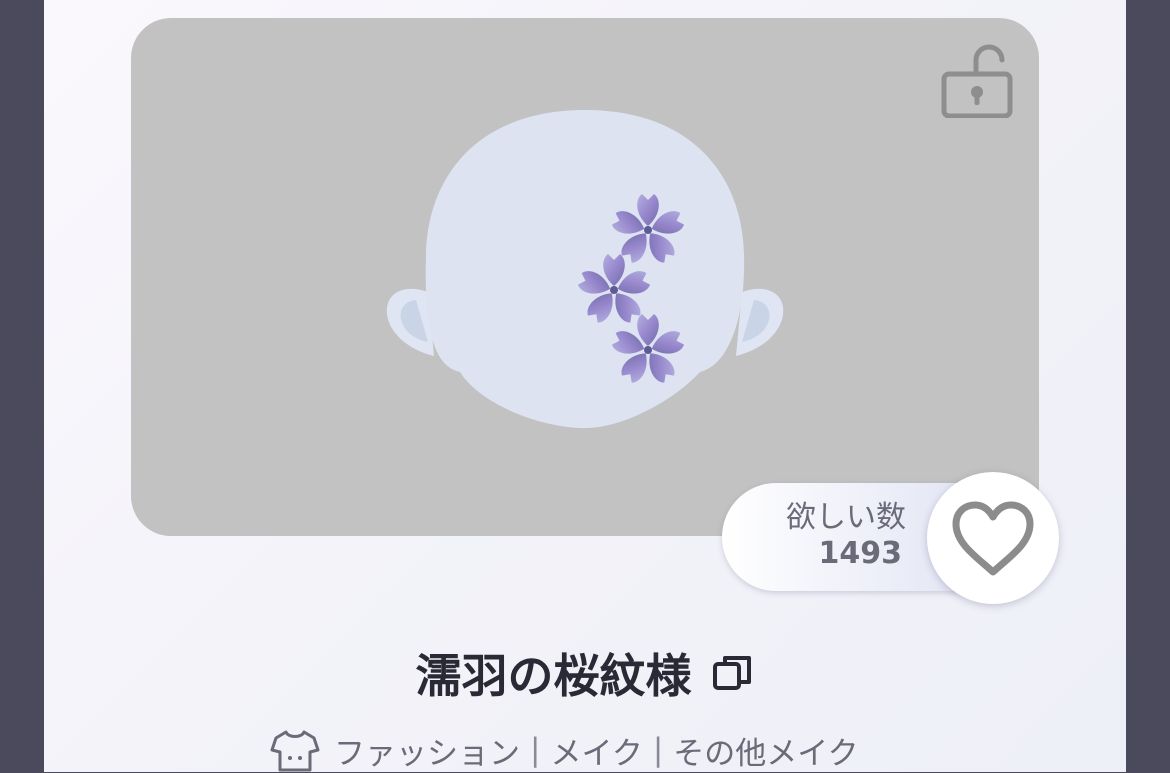  What do you see at coordinates (733, 673) in the screenshot?
I see `copy-icon` at bounding box center [733, 673].